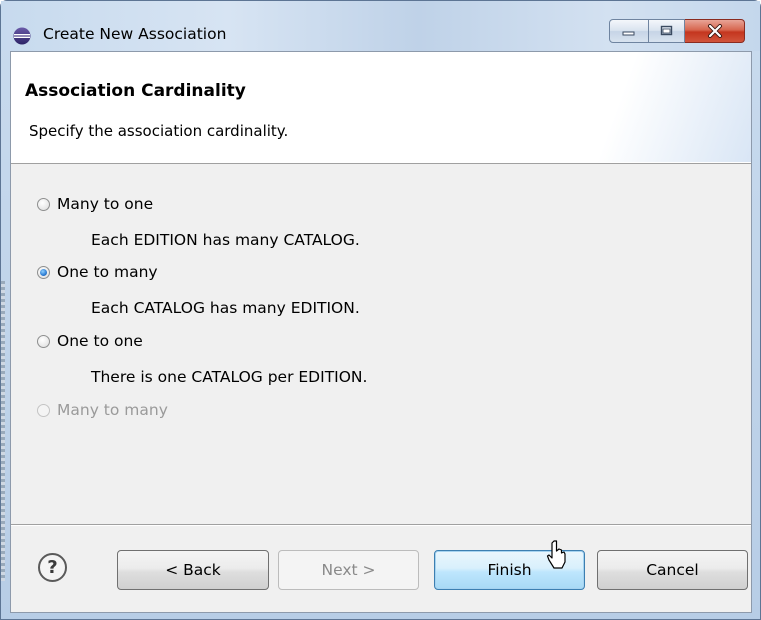  I want to click on radio-one-to-one: One to one, so click(90, 341).